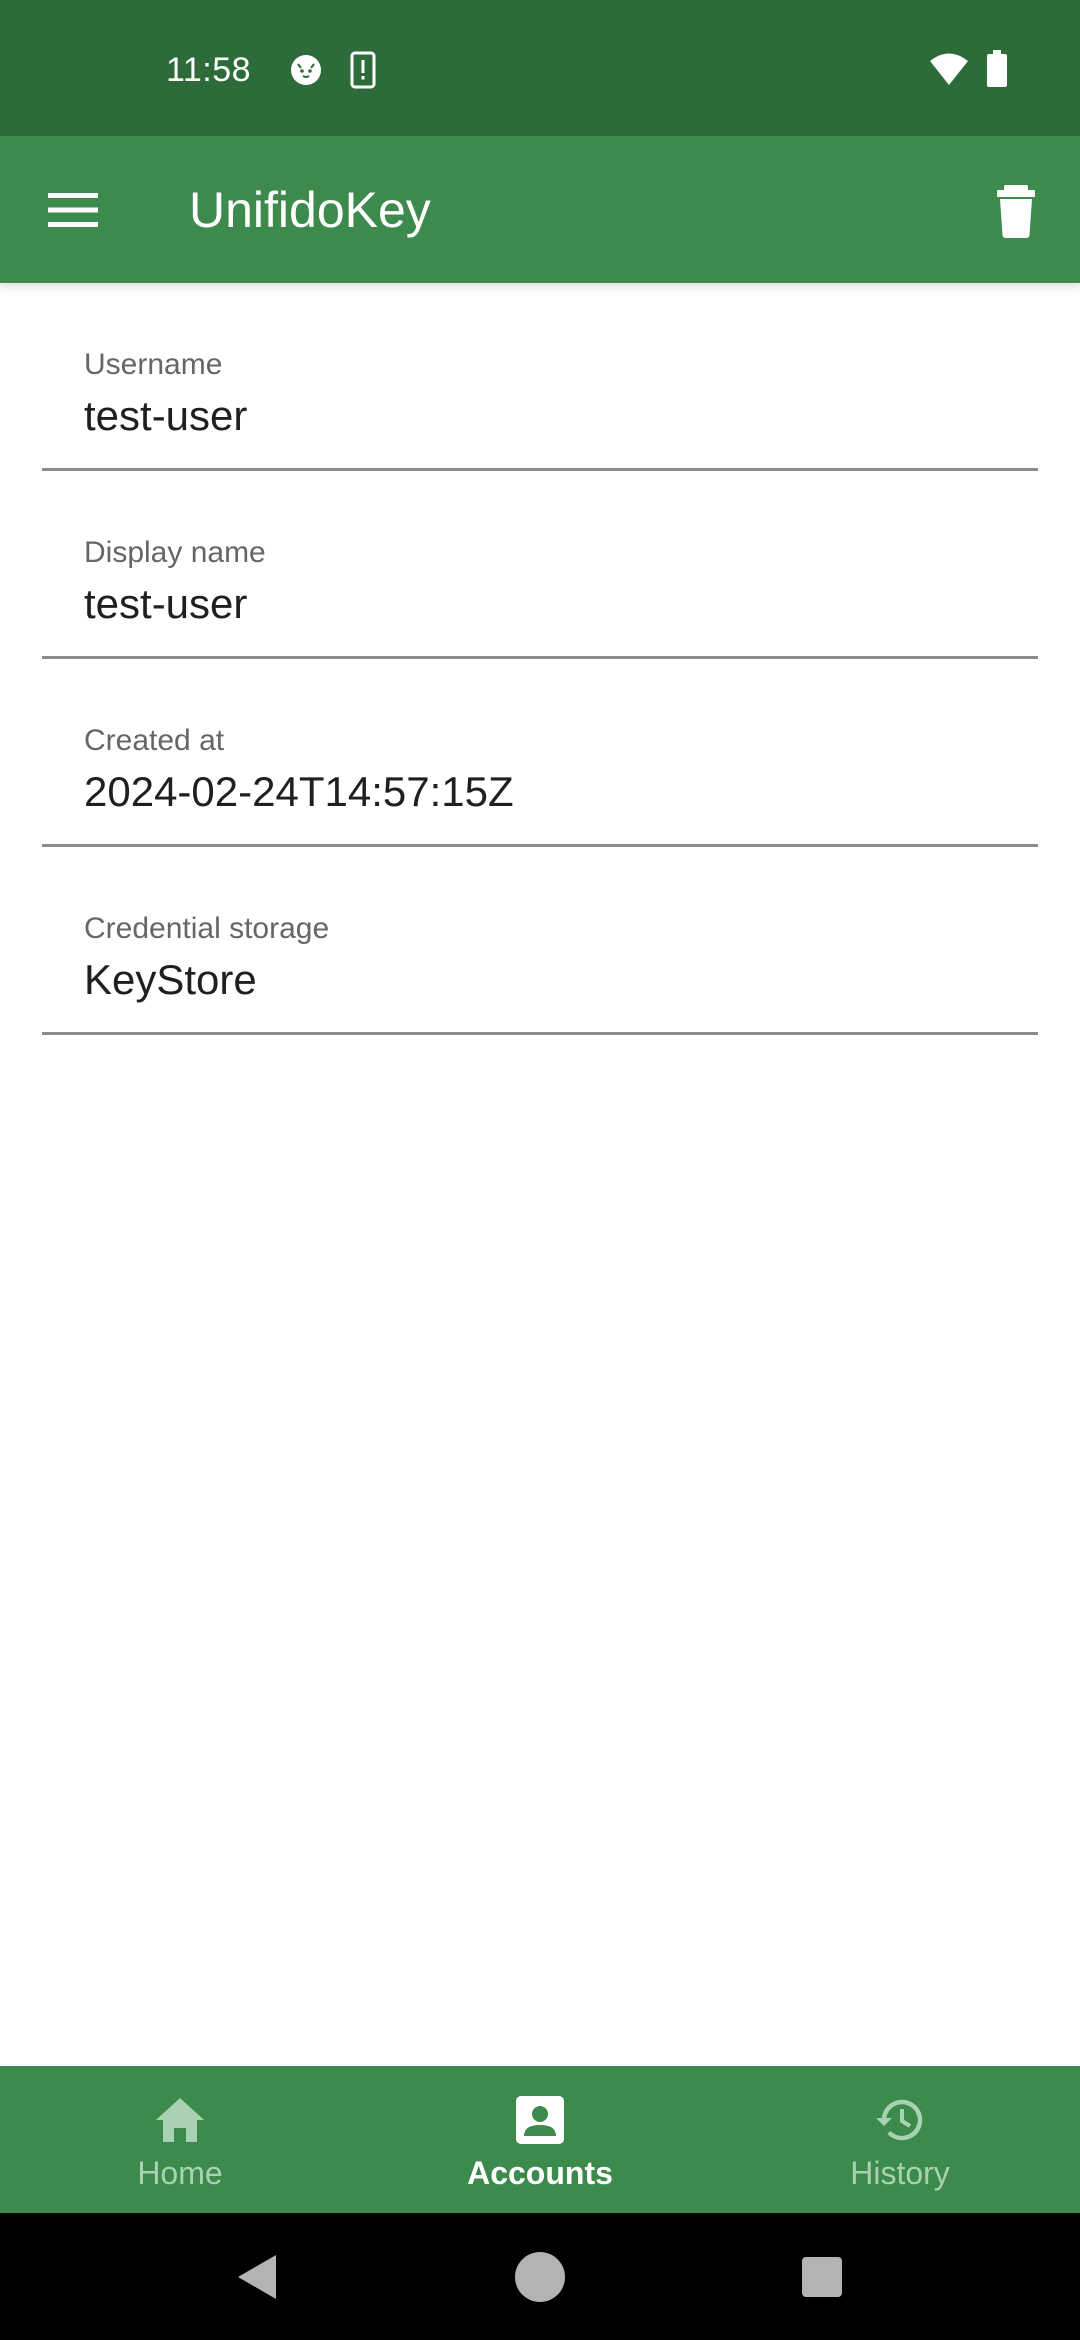 The image size is (1080, 2340). What do you see at coordinates (540, 941) in the screenshot?
I see `credential-storage-field: Credential storage KeyStore` at bounding box center [540, 941].